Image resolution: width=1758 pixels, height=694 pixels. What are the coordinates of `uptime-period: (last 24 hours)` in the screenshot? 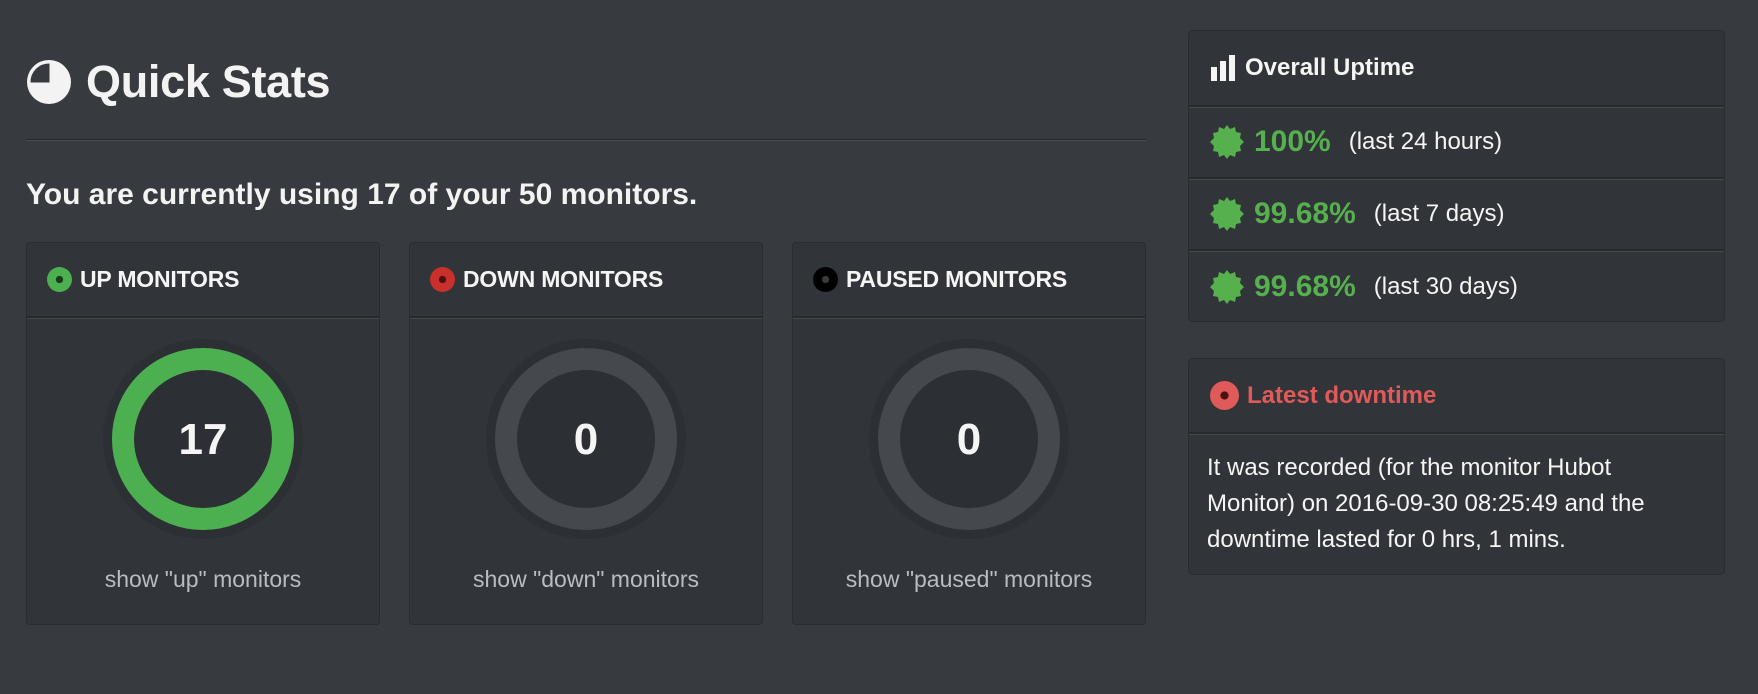 It's located at (1425, 141).